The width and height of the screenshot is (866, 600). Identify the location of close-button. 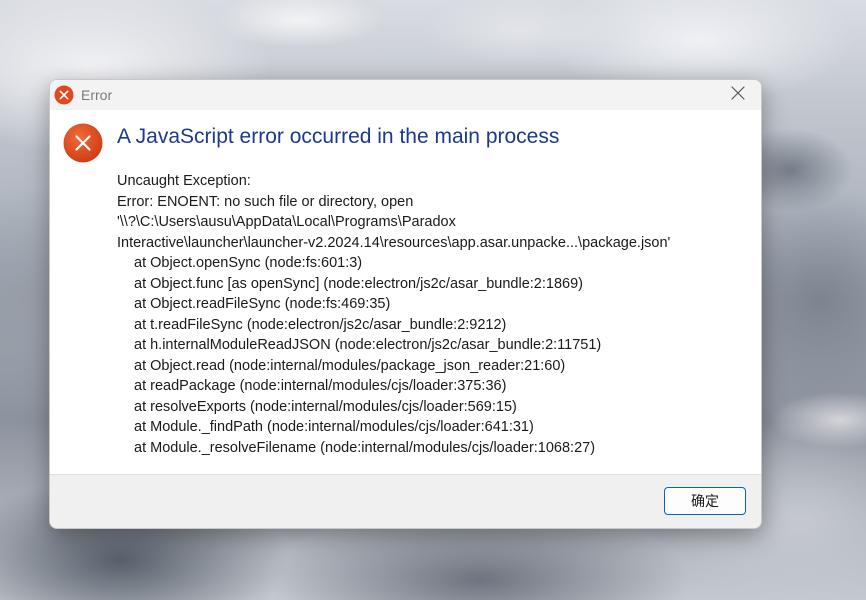
(738, 95).